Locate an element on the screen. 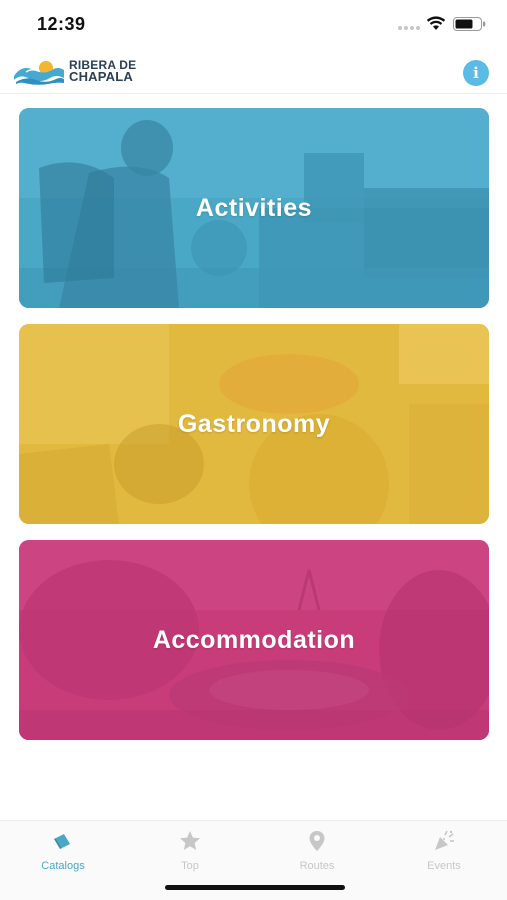 The height and width of the screenshot is (900, 507). tab-routes: Routes is located at coordinates (317, 853).